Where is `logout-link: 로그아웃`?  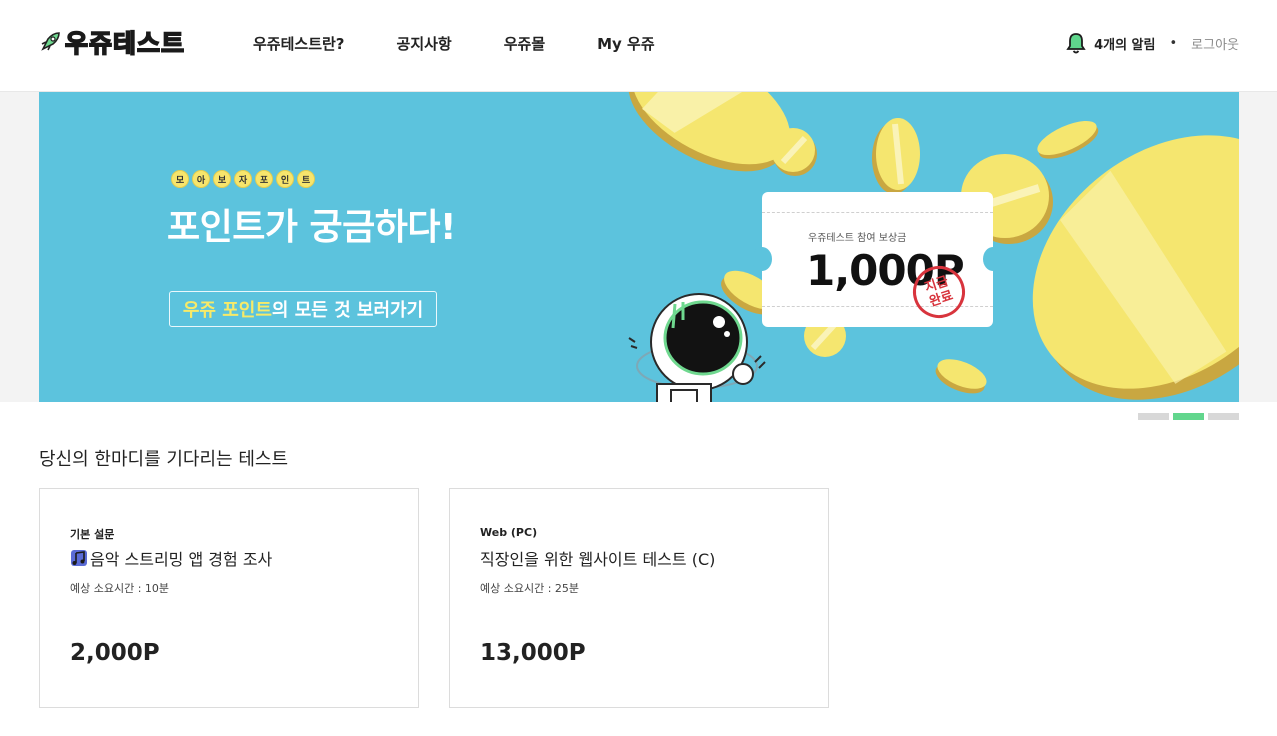
logout-link: 로그아웃 is located at coordinates (1215, 43).